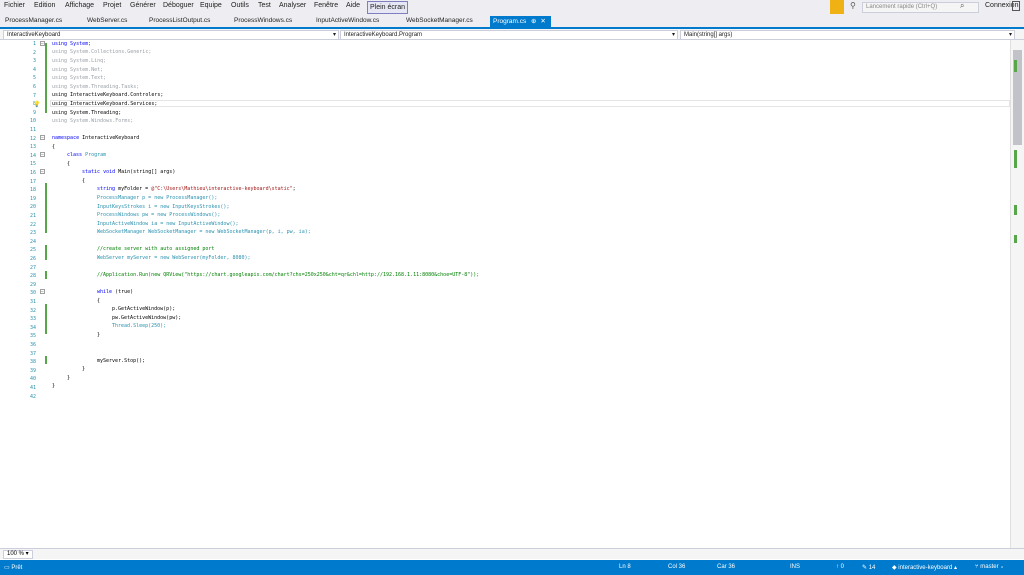 This screenshot has width=1024, height=575. What do you see at coordinates (840, 567) in the screenshot?
I see `unpushed-commits: ↑ 0` at bounding box center [840, 567].